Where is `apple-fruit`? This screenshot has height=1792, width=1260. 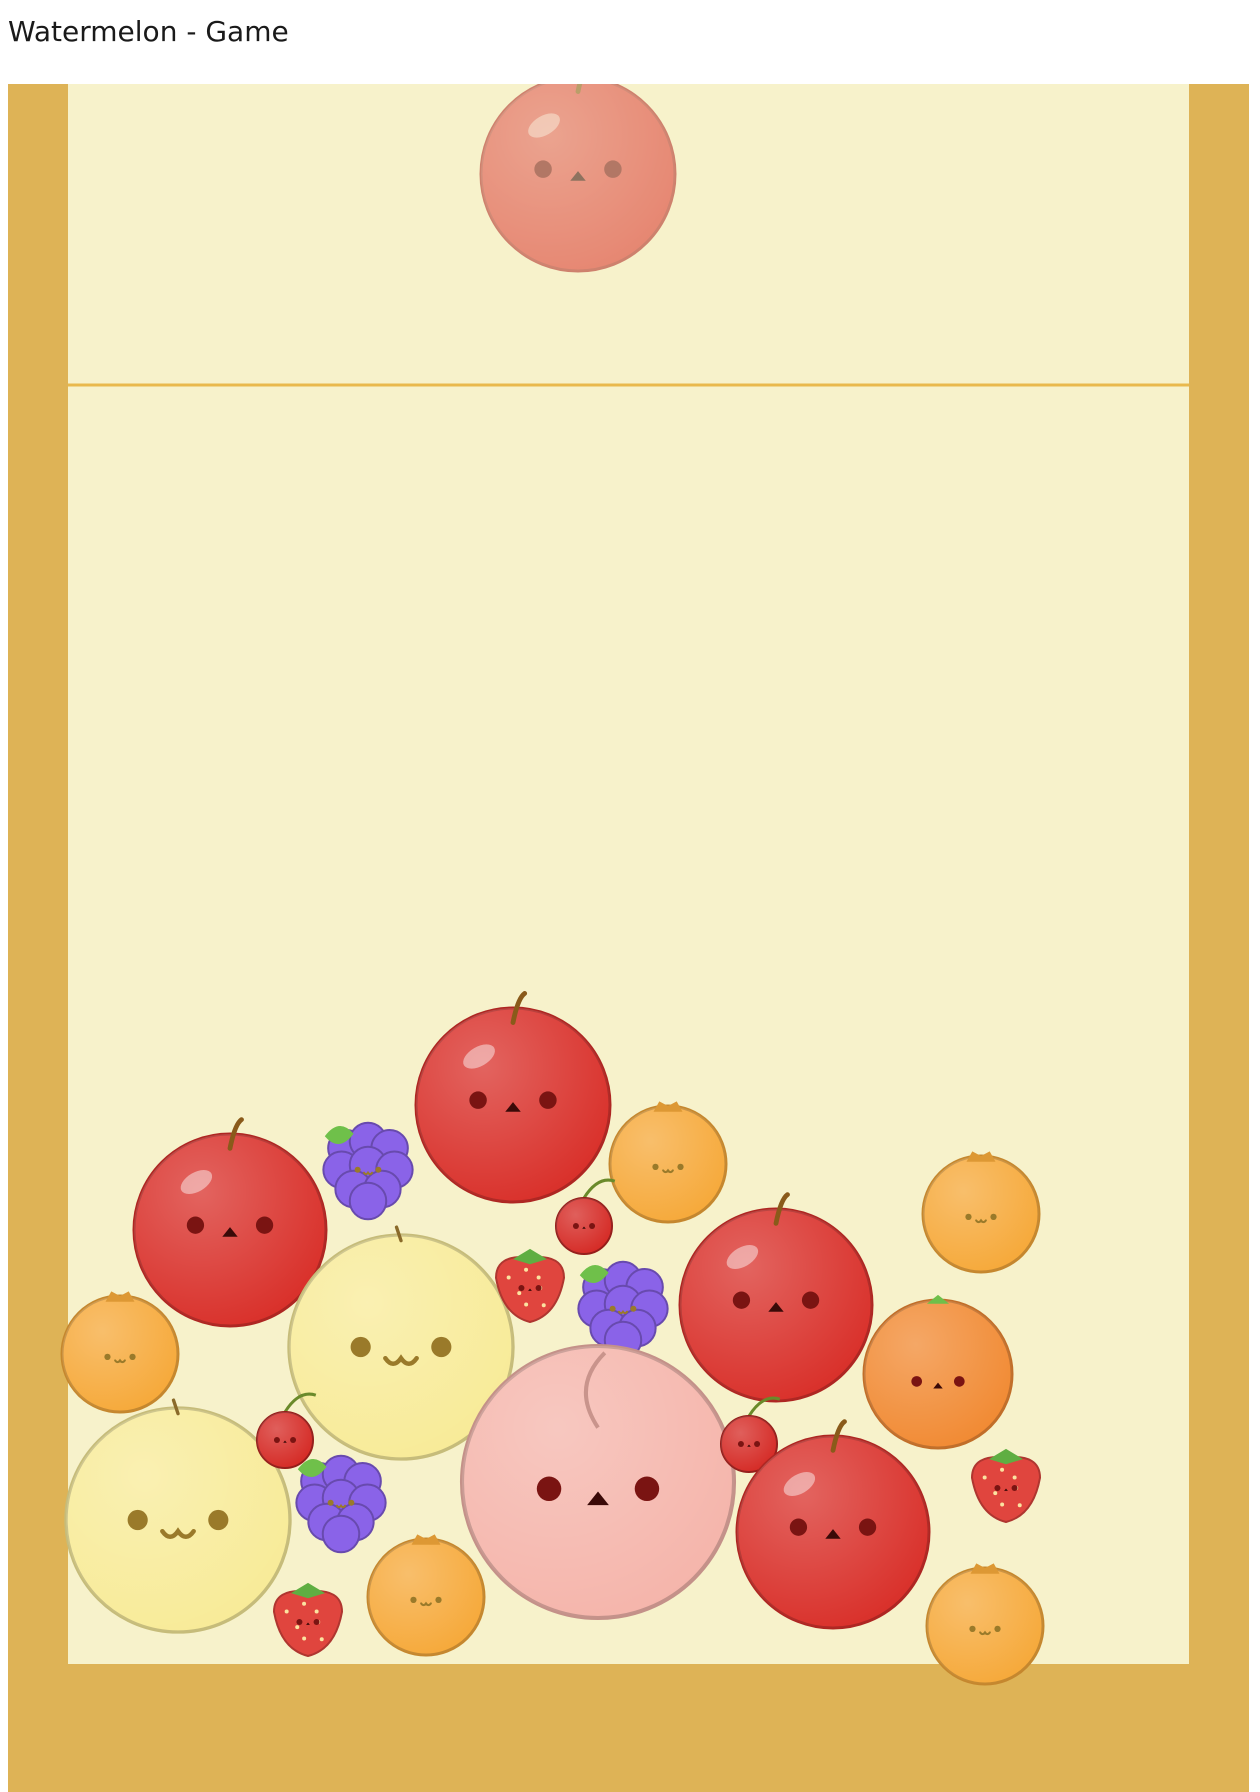
apple-fruit is located at coordinates (578, 178).